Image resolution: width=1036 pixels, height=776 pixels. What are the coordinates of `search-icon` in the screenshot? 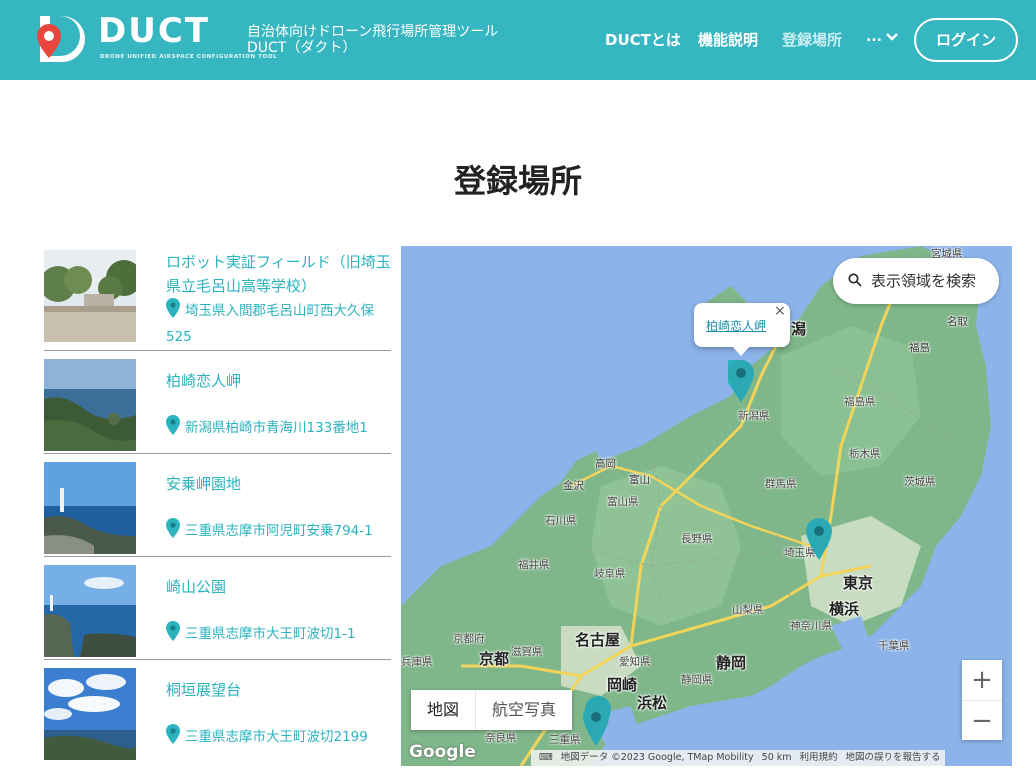 It's located at (855, 280).